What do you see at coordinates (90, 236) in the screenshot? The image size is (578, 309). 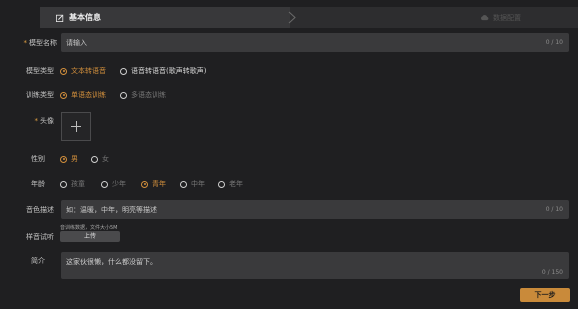 I see `upload-button: 上传` at bounding box center [90, 236].